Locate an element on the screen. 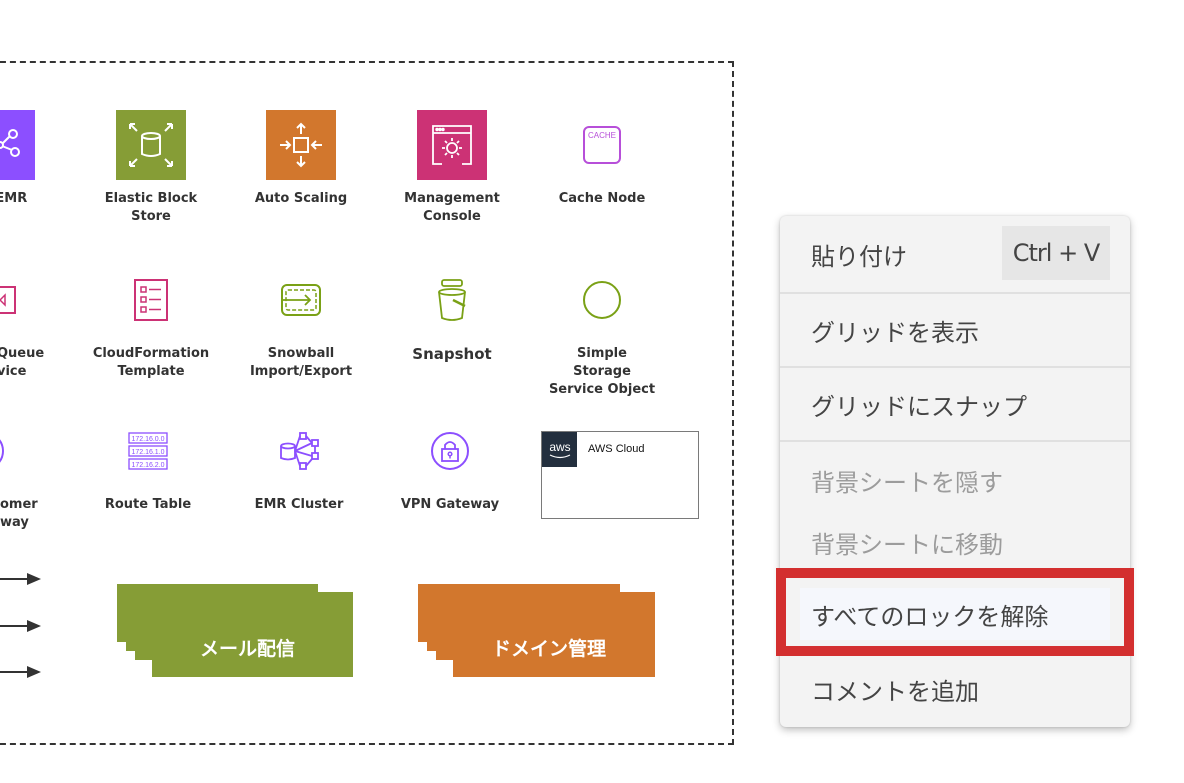  cache-node-icon: CACHE is located at coordinates (602, 145).